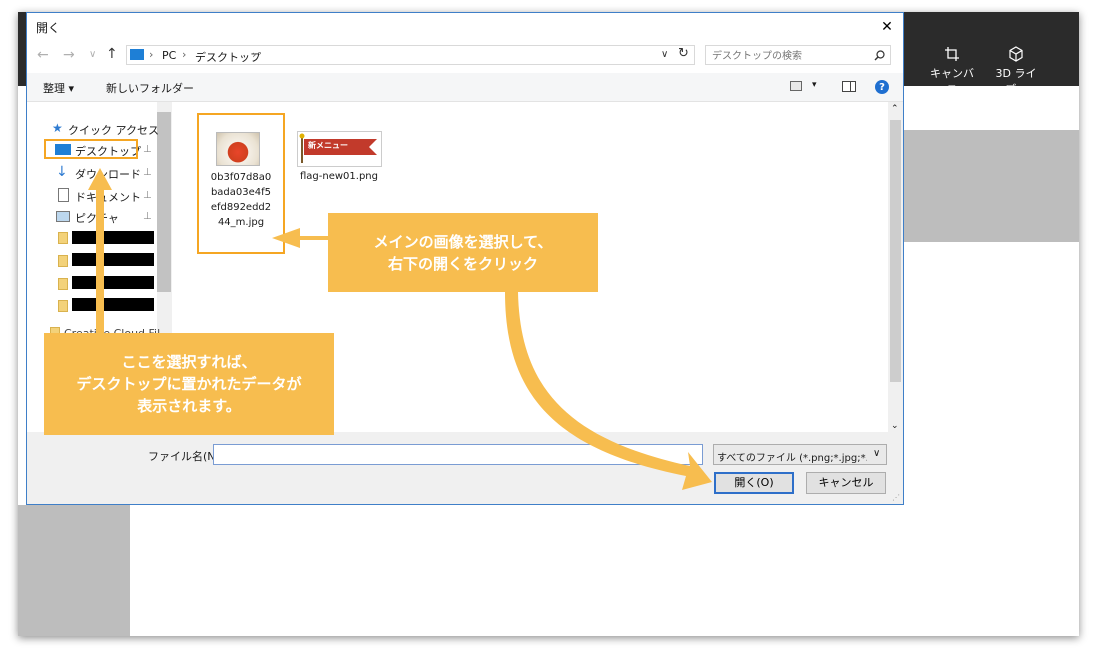  Describe the element at coordinates (608, 391) in the screenshot. I see `arrow-to-open-button` at that location.